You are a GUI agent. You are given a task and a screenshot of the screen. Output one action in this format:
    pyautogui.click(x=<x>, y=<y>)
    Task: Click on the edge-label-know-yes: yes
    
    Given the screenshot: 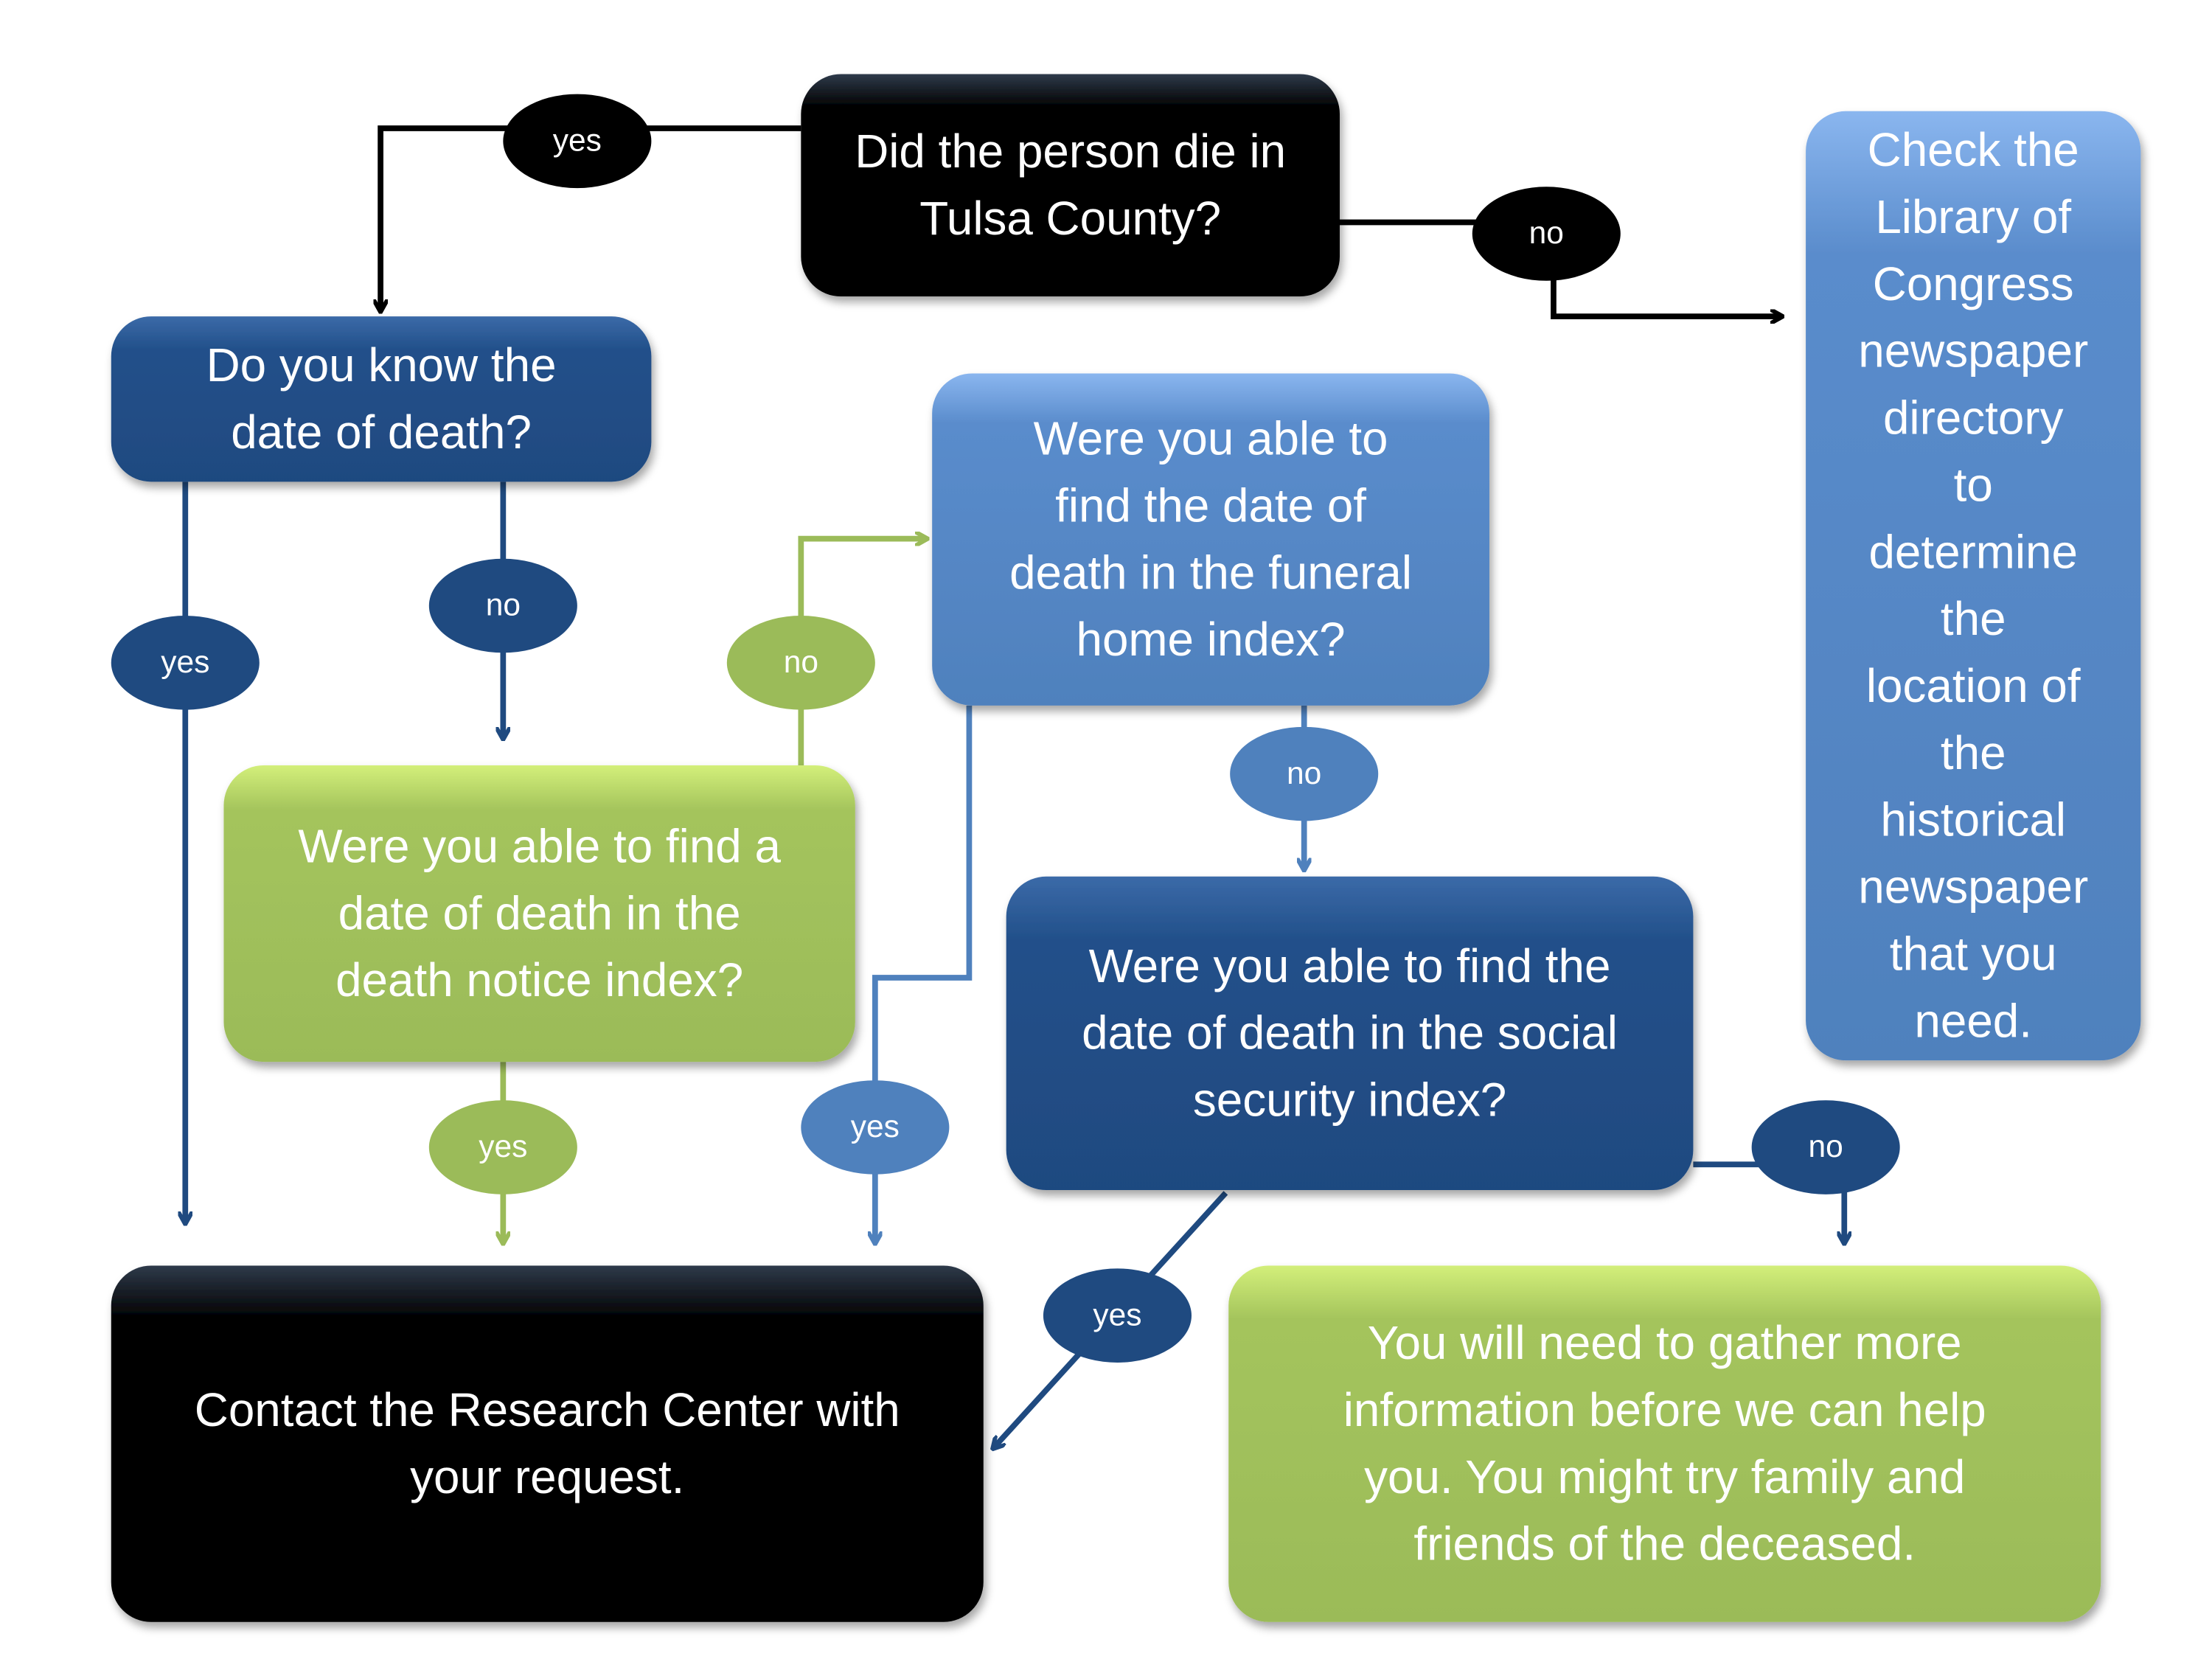 What is the action you would take?
    pyautogui.click(x=185, y=663)
    